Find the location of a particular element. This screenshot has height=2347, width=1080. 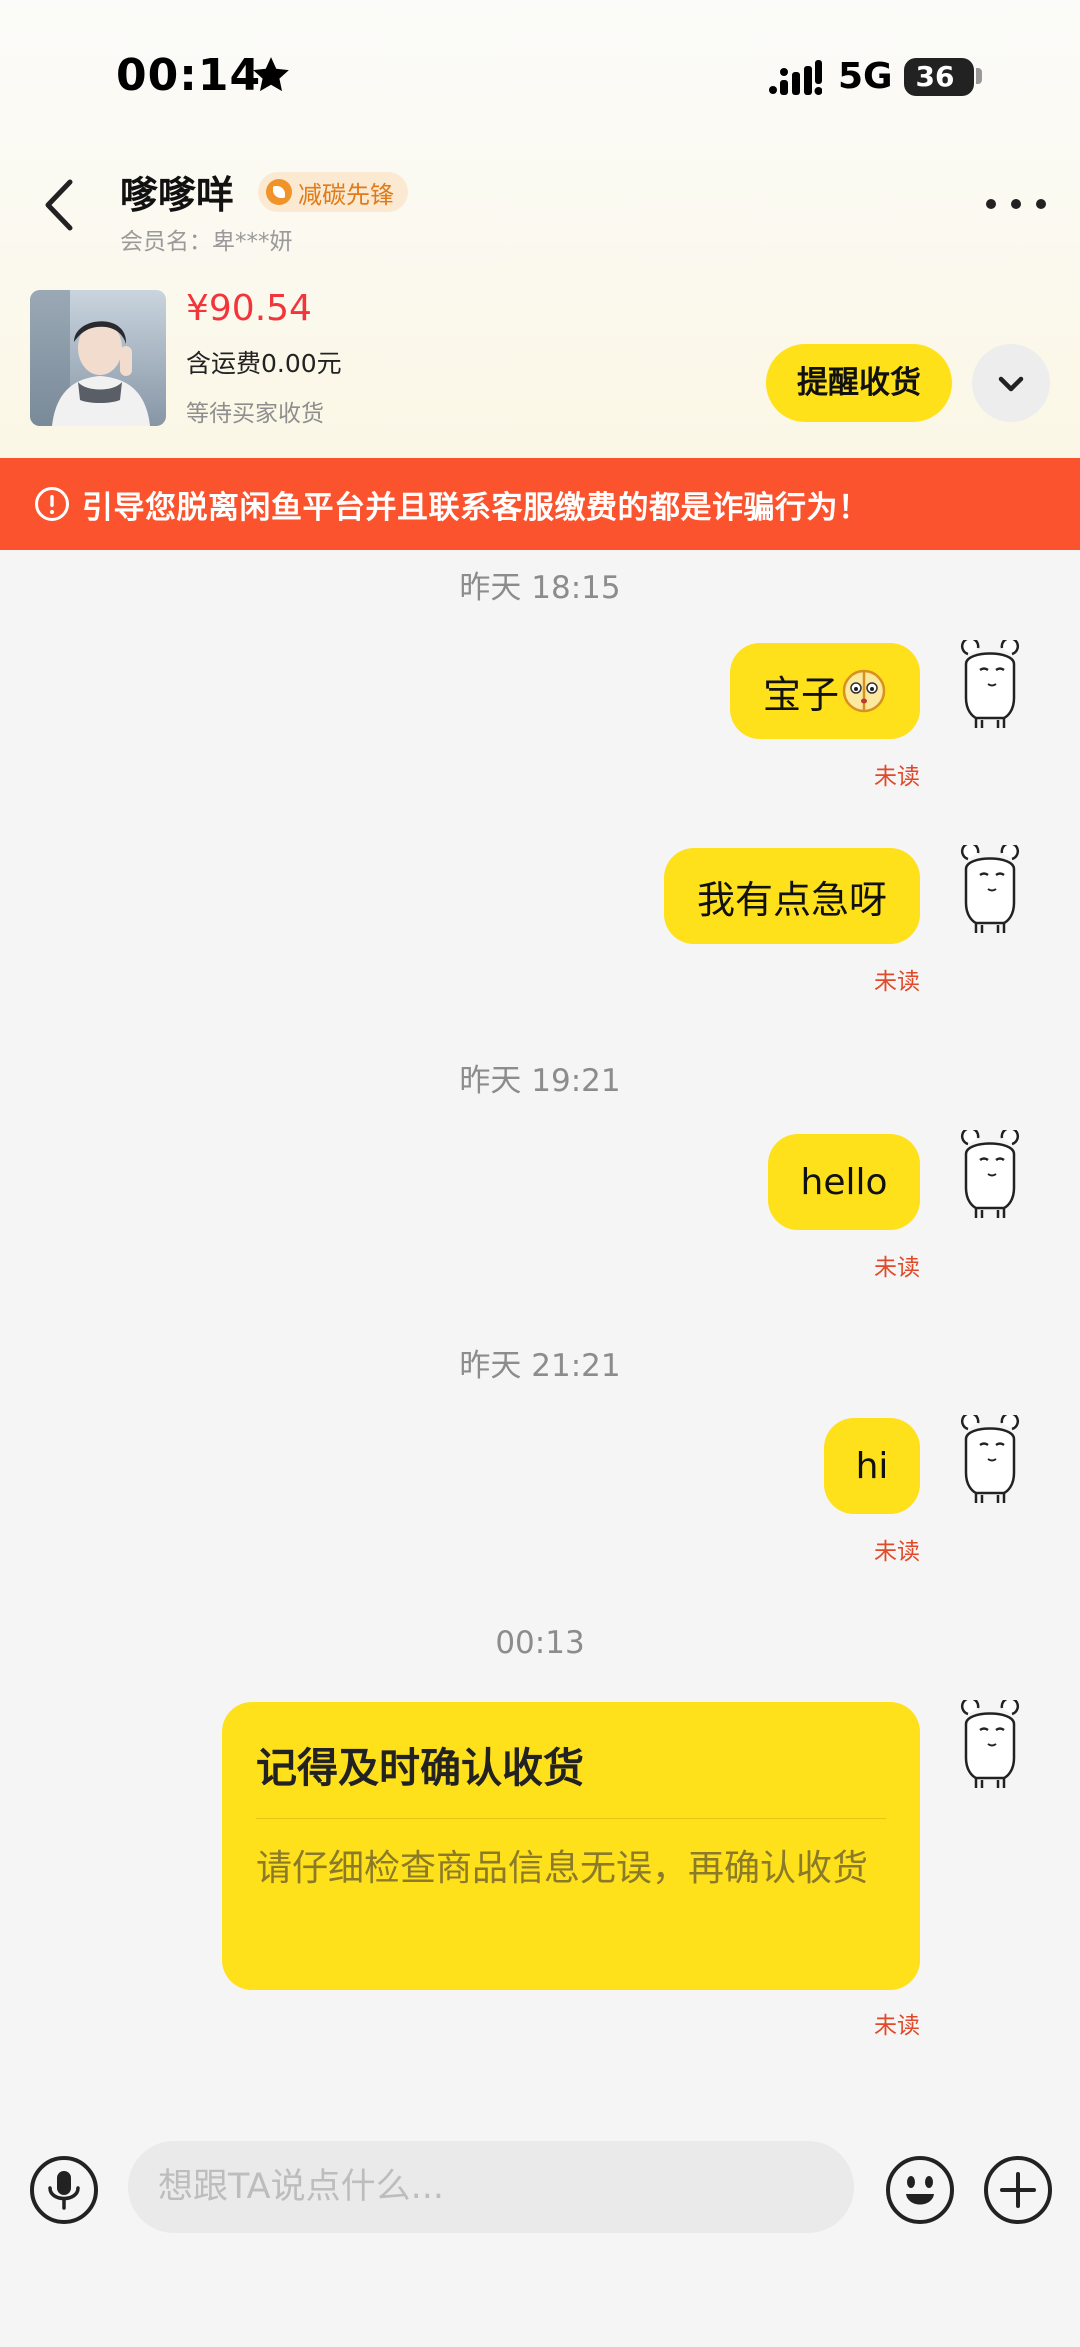

confirm-receipt-card: 记得及时确认收货 请仔细检查商品信息无误，再确认收货 is located at coordinates (571, 1846).